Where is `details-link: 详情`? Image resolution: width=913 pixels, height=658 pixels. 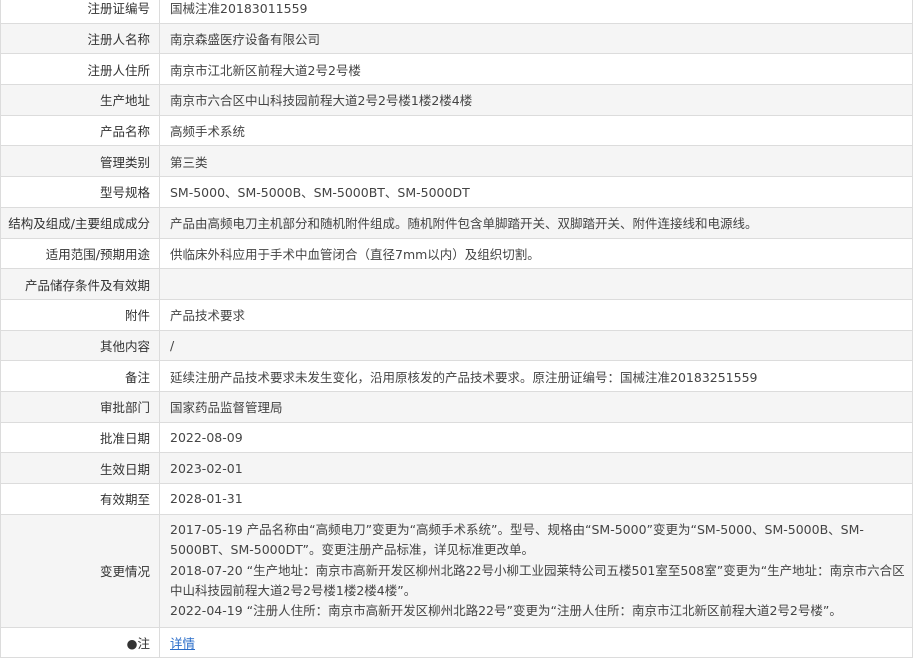 details-link: 详情 is located at coordinates (182, 643).